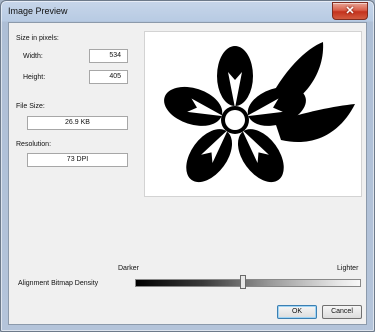  Describe the element at coordinates (37, 38) in the screenshot. I see `size-in-pixels-heading: Size in pixels:` at that location.